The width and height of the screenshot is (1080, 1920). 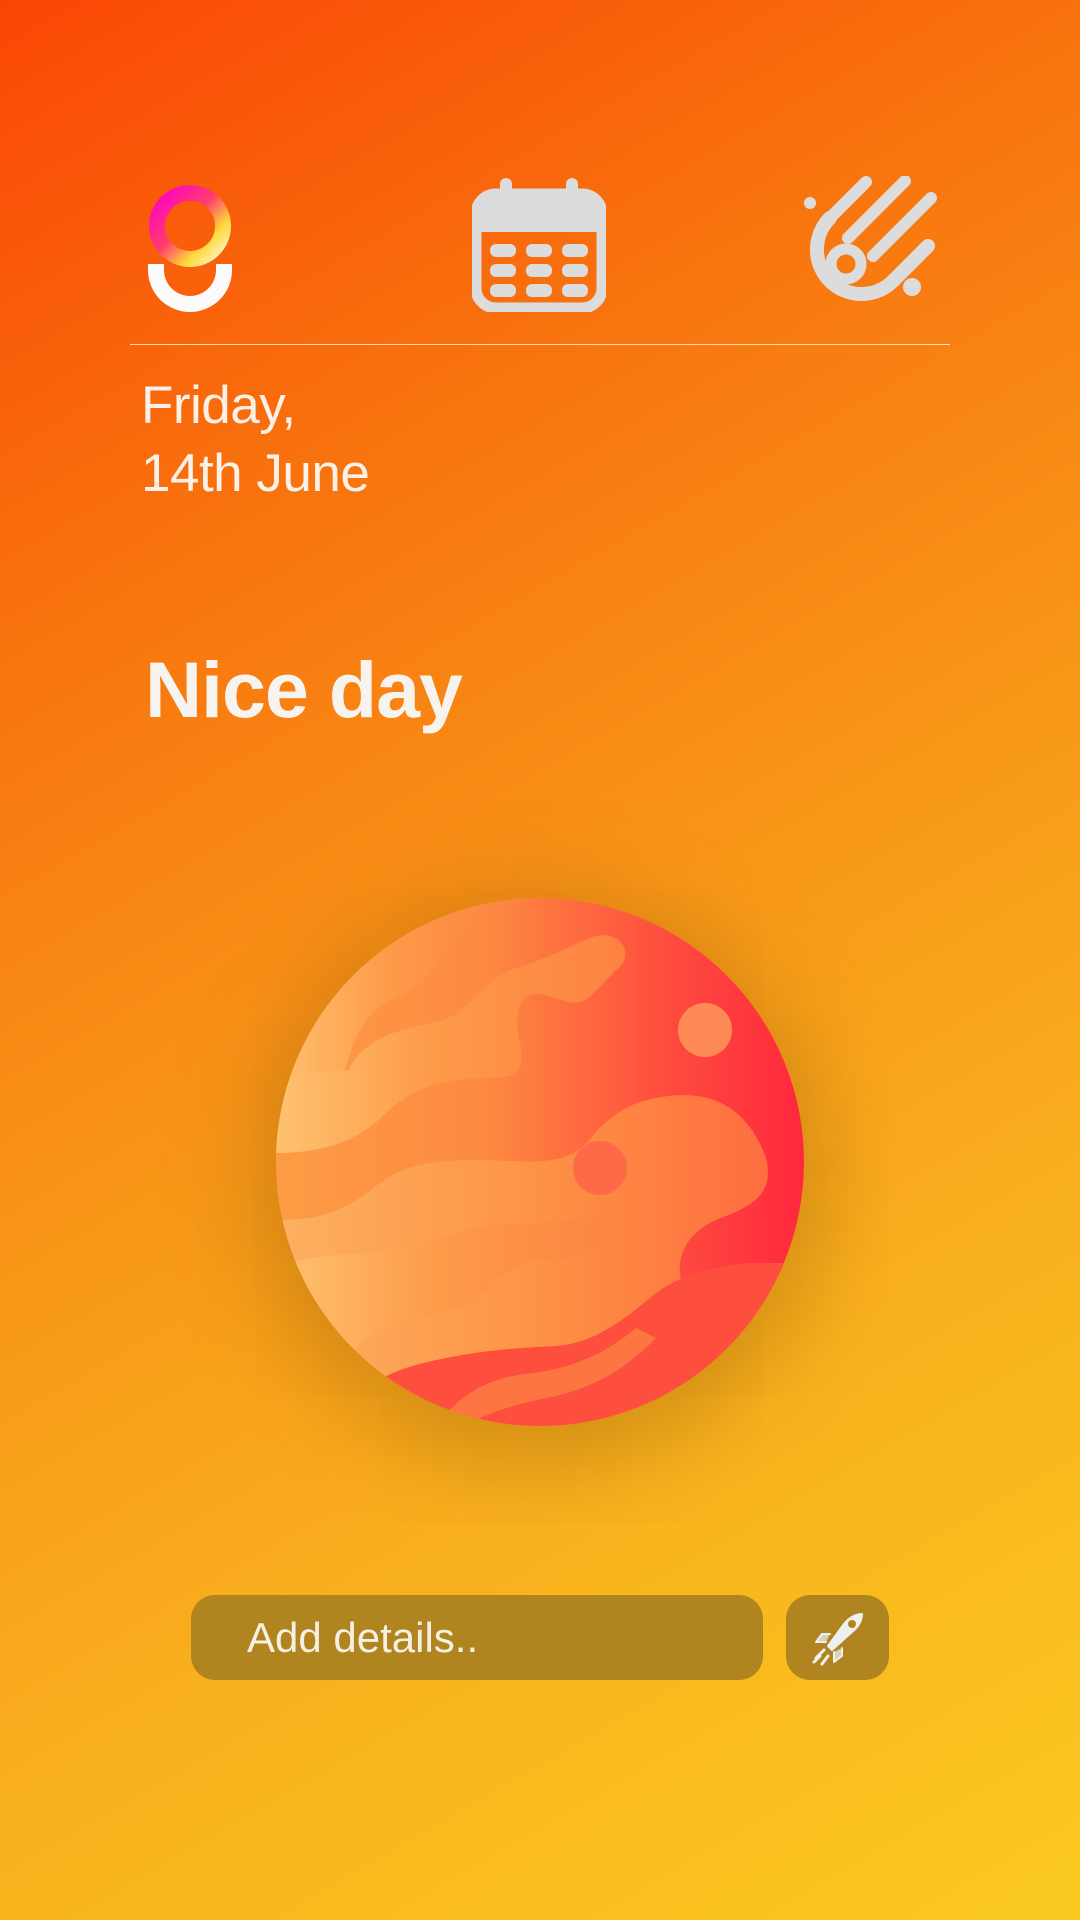 I want to click on nav-divider, so click(x=540, y=344).